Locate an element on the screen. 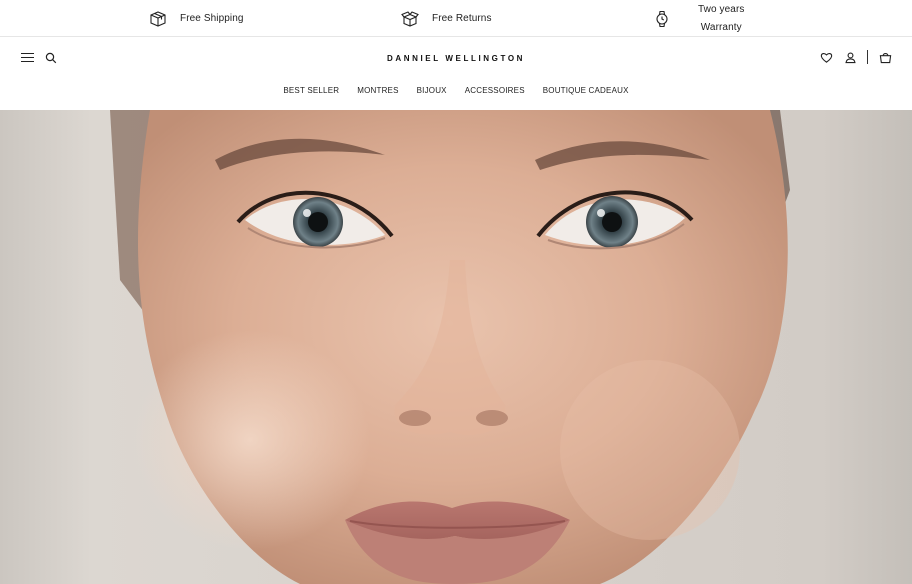 The height and width of the screenshot is (584, 912). header-actions is located at coordinates (855, 57).